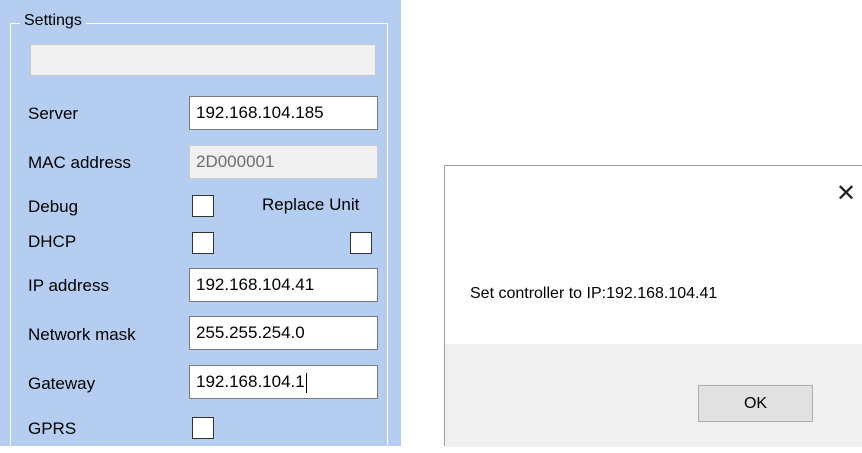  What do you see at coordinates (250, 381) in the screenshot?
I see `gateway-value: 192.168.104.1` at bounding box center [250, 381].